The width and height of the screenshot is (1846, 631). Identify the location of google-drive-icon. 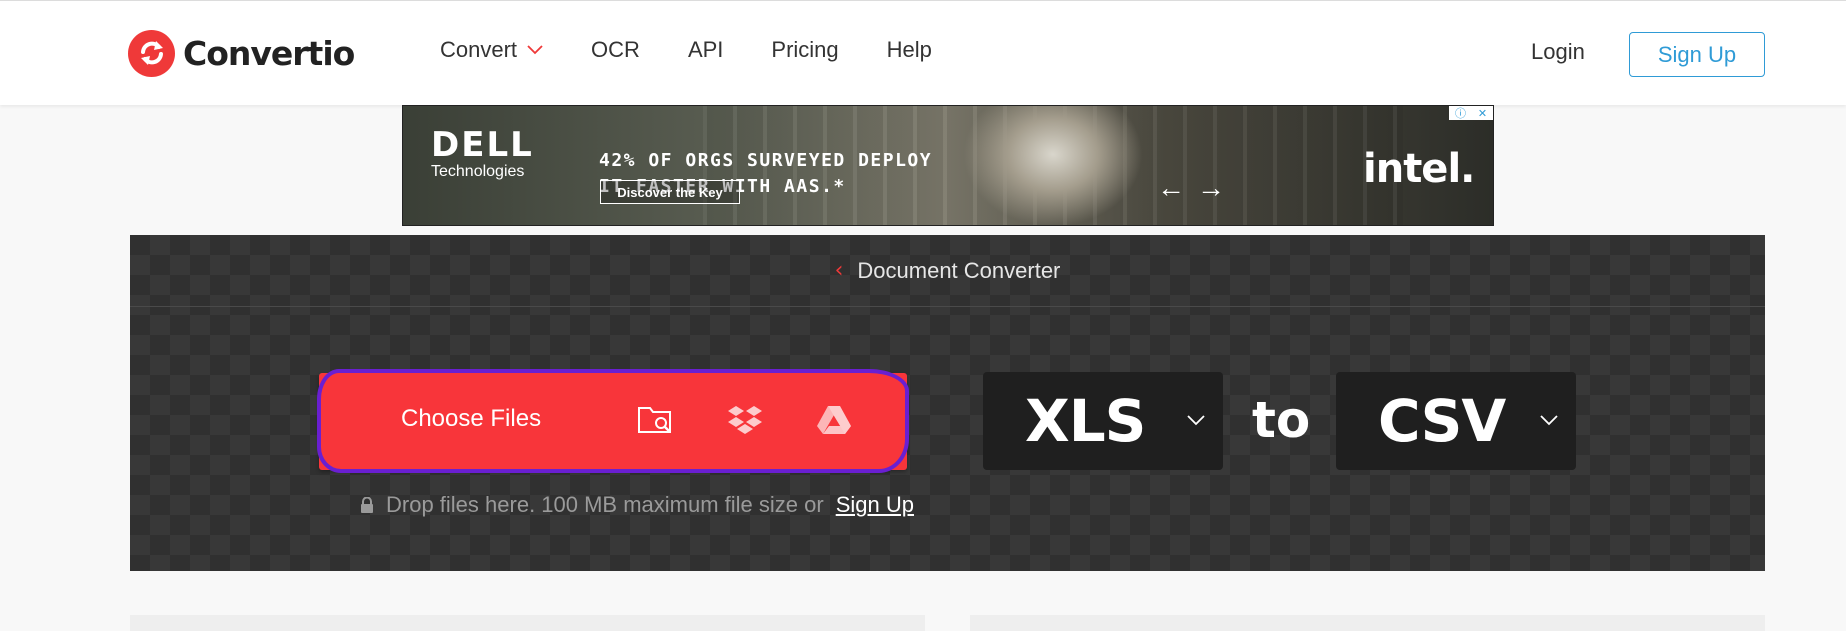
(834, 420).